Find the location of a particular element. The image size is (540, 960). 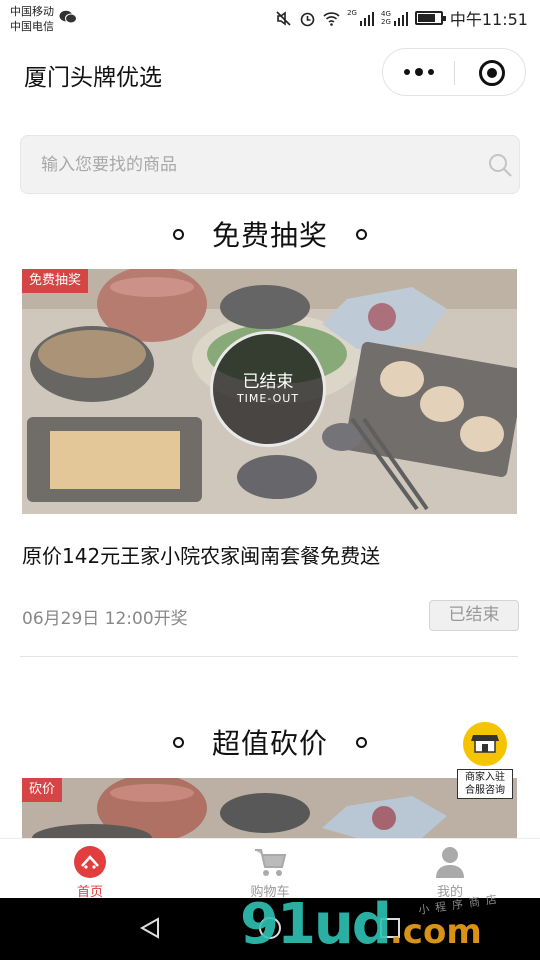

cart-icon is located at coordinates (271, 862).